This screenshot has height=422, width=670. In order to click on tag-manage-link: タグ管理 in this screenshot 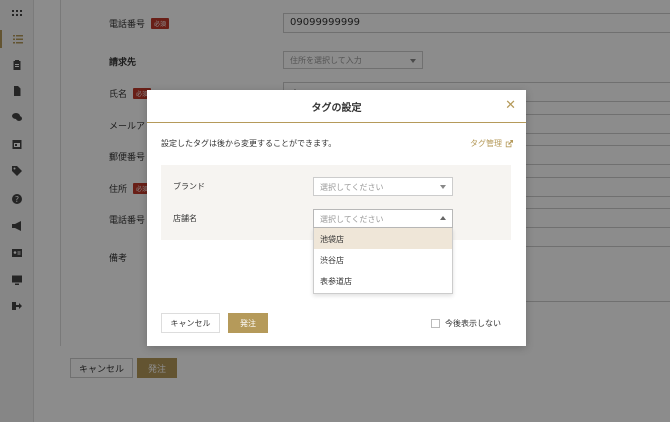, I will do `click(491, 143)`.